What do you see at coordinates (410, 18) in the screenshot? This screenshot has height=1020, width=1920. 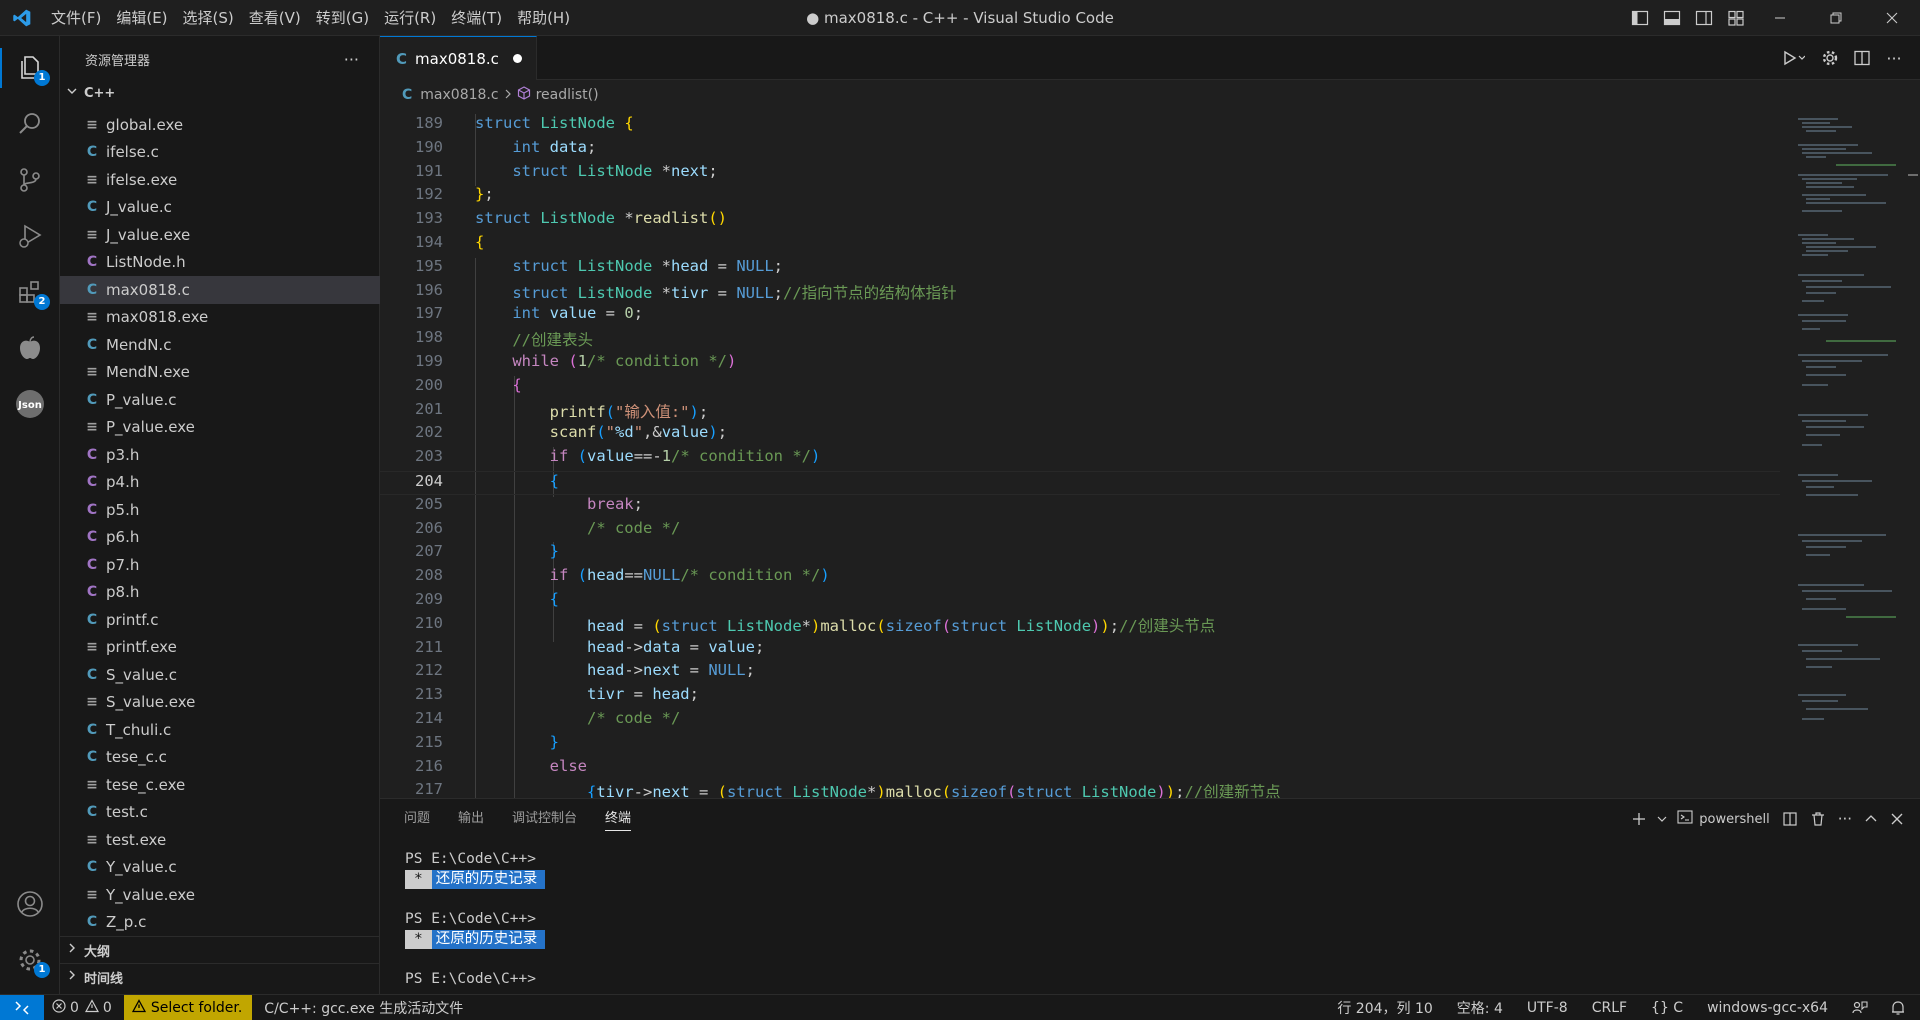 I see `menu-run: 运行(R)` at bounding box center [410, 18].